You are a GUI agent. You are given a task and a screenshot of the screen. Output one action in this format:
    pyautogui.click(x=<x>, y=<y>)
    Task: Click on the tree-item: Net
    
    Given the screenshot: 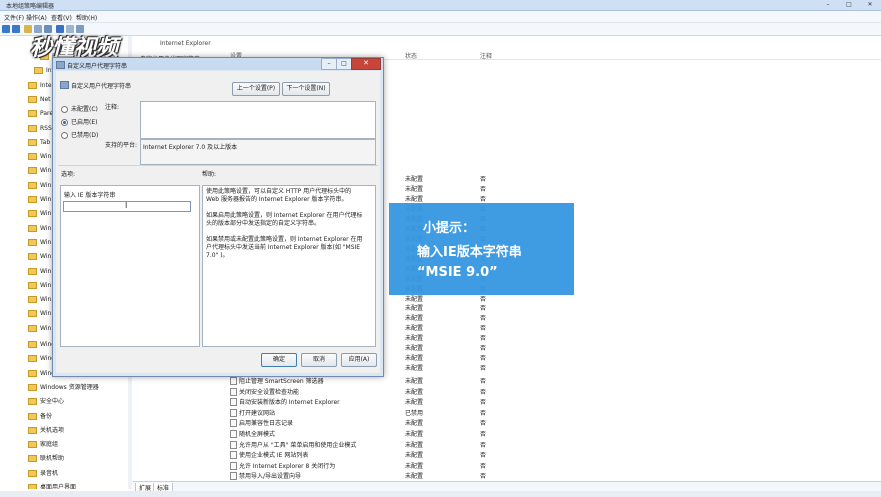 What is the action you would take?
    pyautogui.click(x=39, y=100)
    